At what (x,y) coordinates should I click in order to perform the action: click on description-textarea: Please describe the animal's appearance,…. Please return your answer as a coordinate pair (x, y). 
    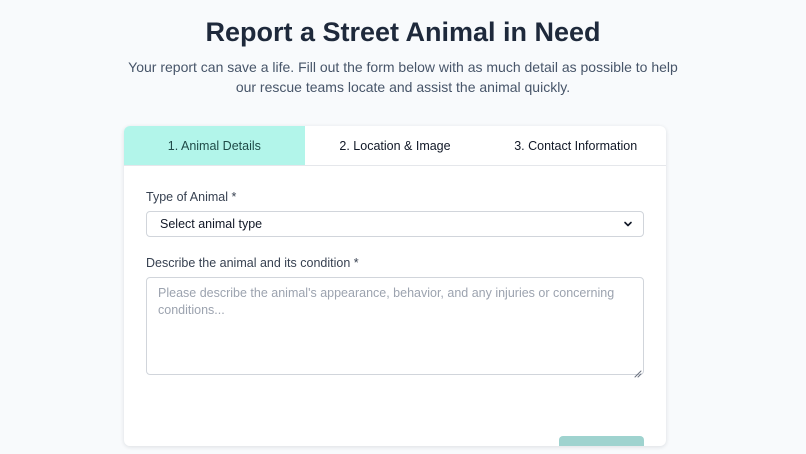
    Looking at the image, I should click on (395, 327).